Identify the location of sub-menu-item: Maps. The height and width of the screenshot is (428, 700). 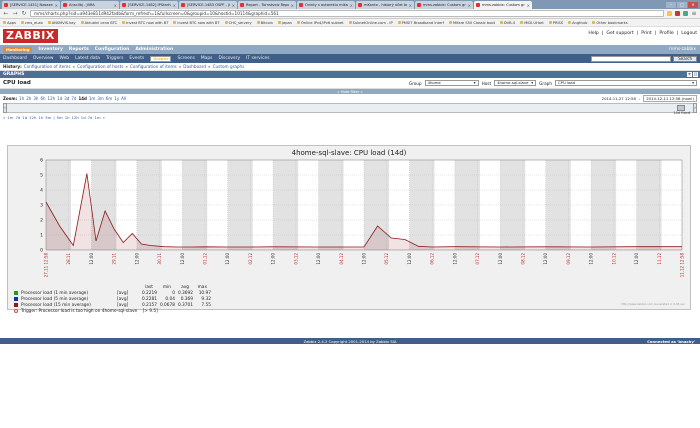
(207, 58).